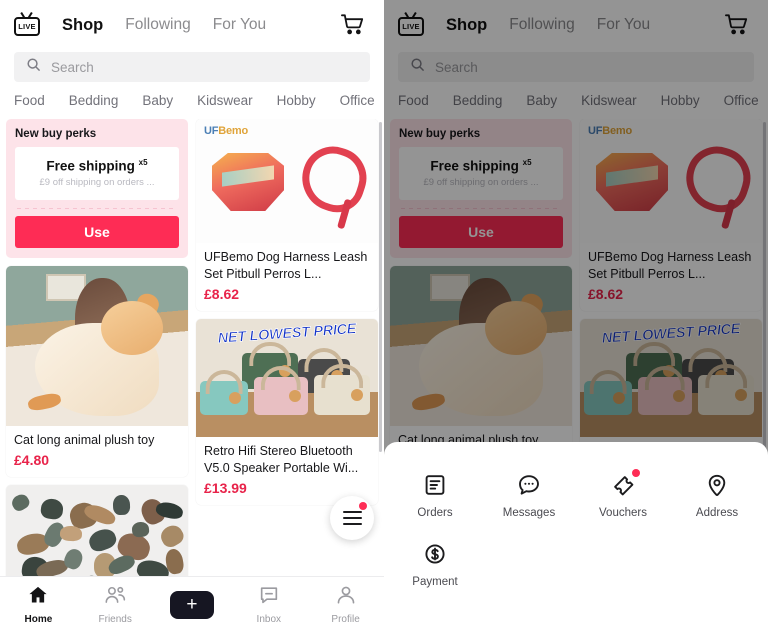 This screenshot has width=768, height=632. I want to click on bottom-tab-bar: Home Friends + Inbox Profile, so click(192, 604).